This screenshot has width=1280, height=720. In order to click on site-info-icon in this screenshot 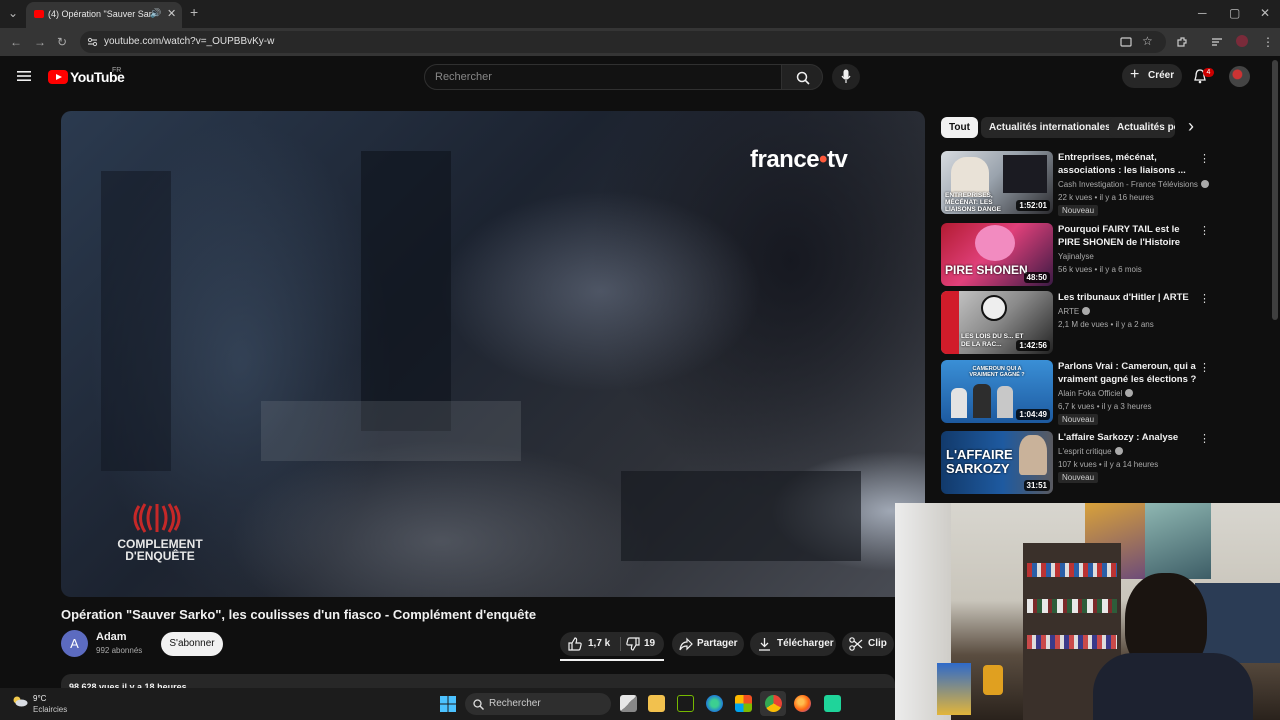, I will do `click(92, 42)`.